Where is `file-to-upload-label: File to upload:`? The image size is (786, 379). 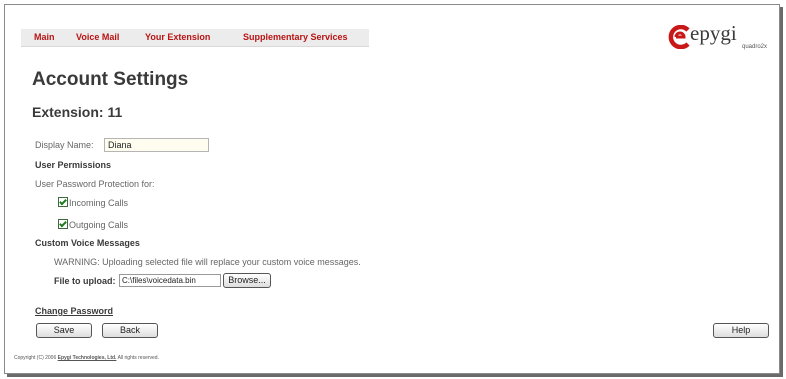 file-to-upload-label: File to upload: is located at coordinates (85, 281).